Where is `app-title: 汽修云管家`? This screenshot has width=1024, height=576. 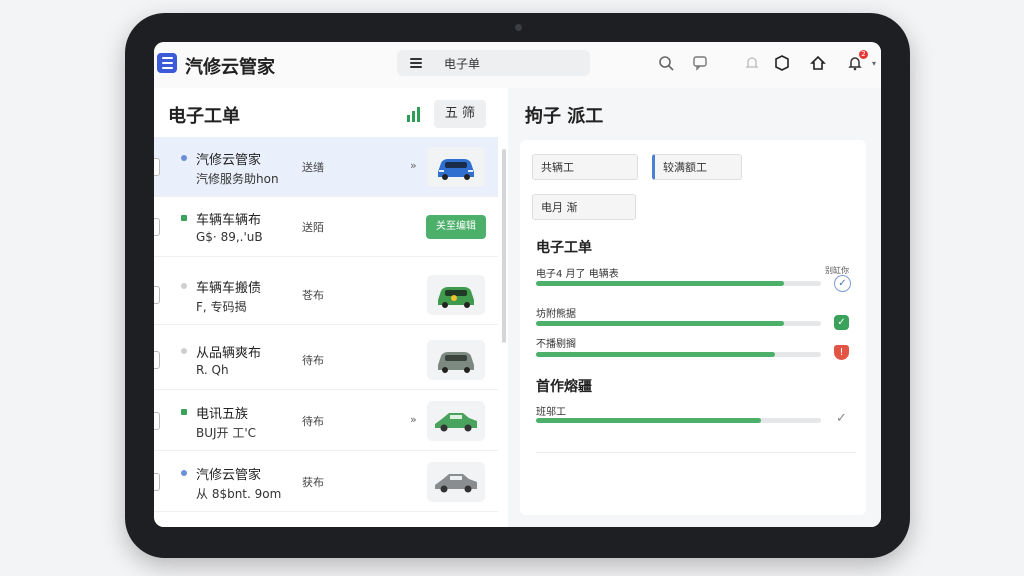
app-title: 汽修云管家 is located at coordinates (230, 67).